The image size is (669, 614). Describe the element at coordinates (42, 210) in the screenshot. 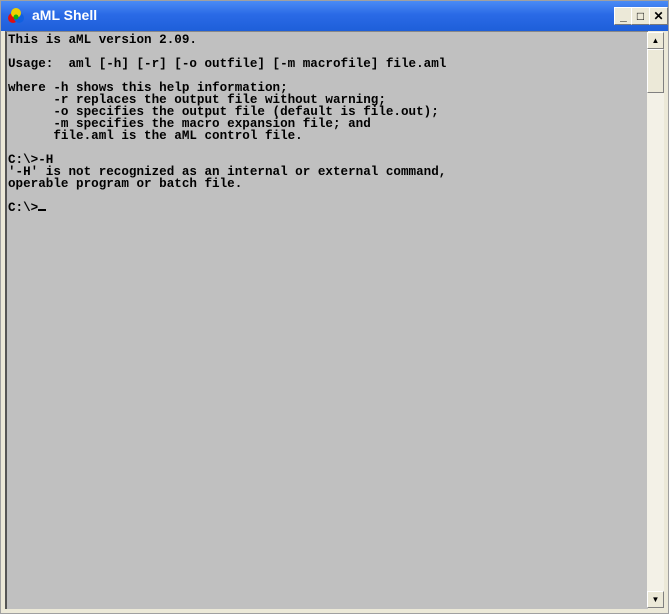

I see `text-cursor` at that location.